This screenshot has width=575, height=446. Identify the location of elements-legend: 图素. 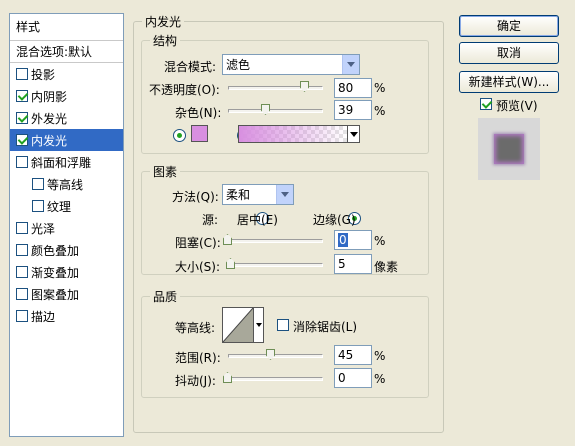
(165, 172).